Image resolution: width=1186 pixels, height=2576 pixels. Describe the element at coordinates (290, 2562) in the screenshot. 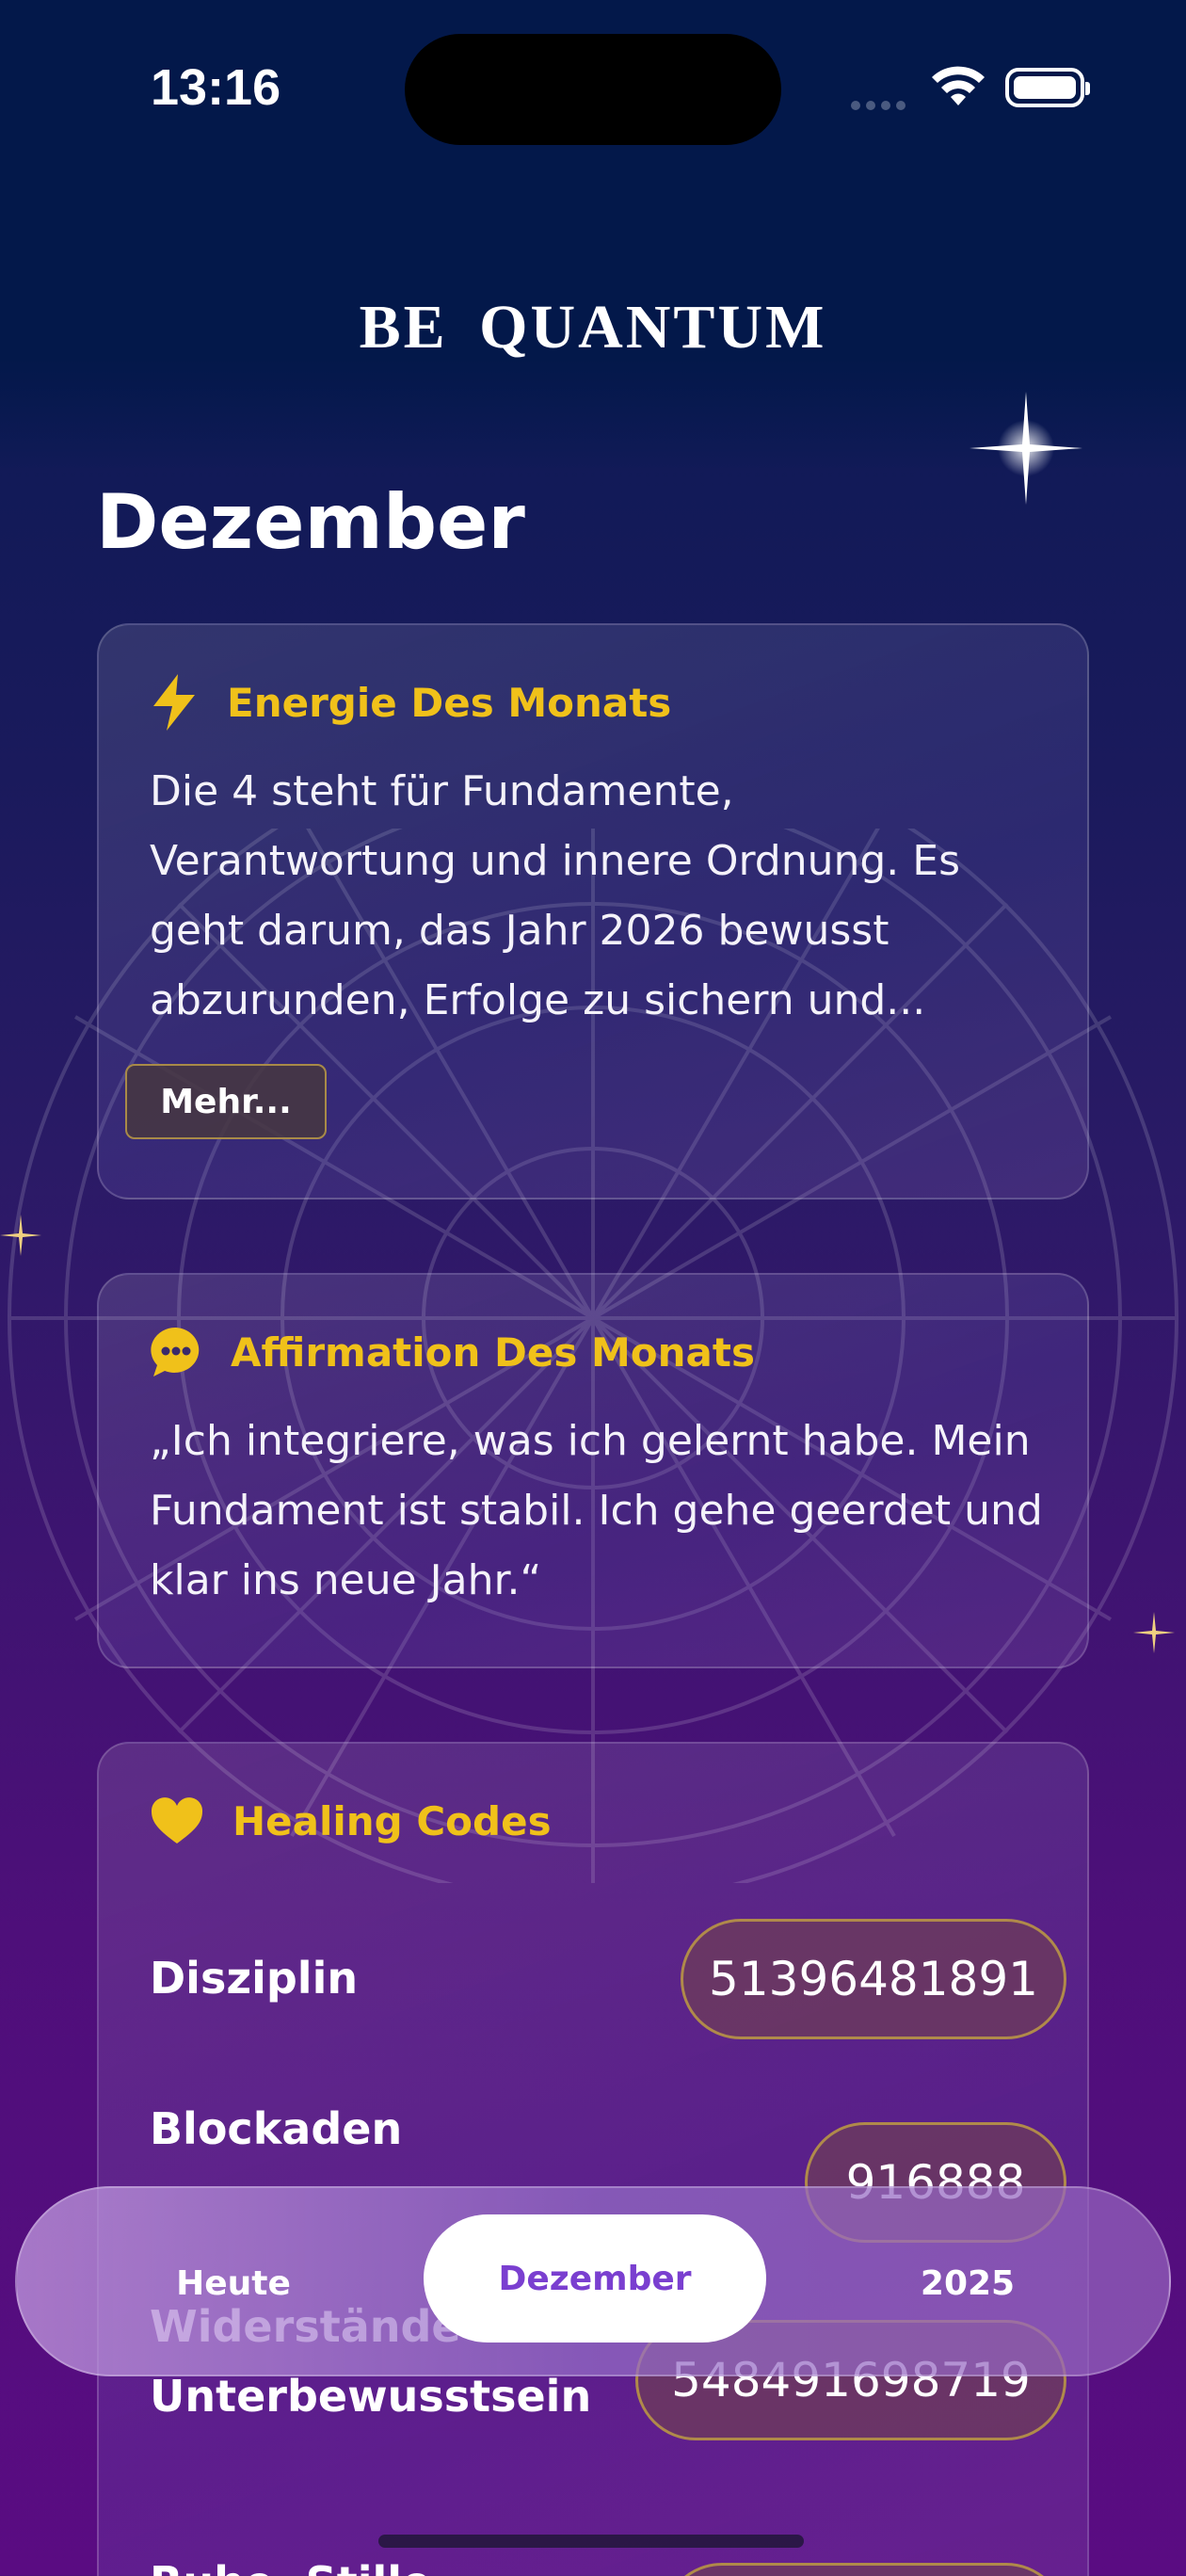

I see `healing-code-label: Ruhe, Stille` at that location.